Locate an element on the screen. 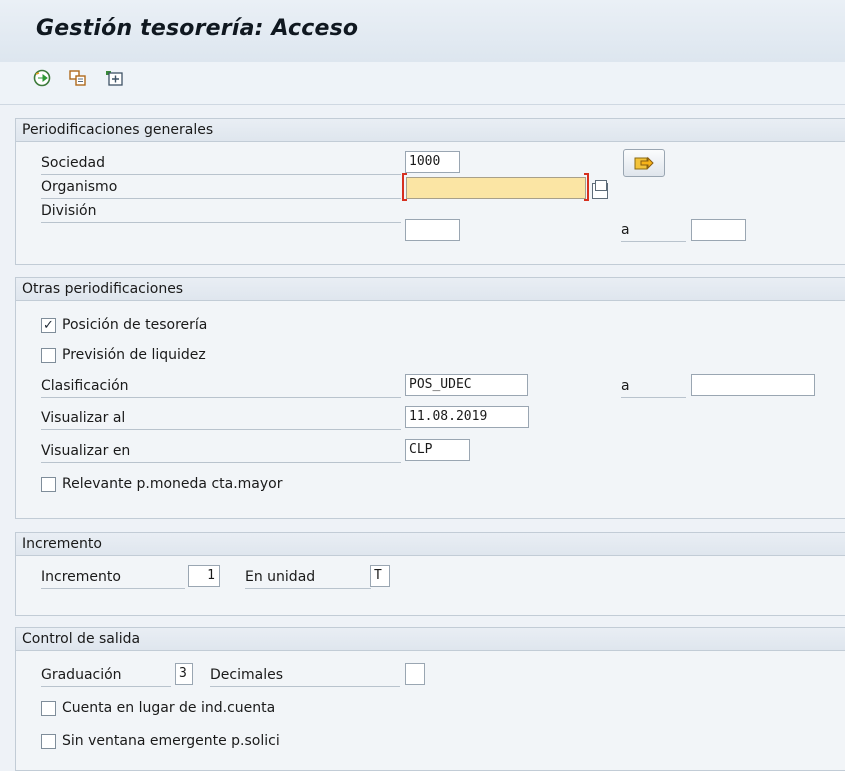 The width and height of the screenshot is (845, 771). label-division-to: a is located at coordinates (653, 230).